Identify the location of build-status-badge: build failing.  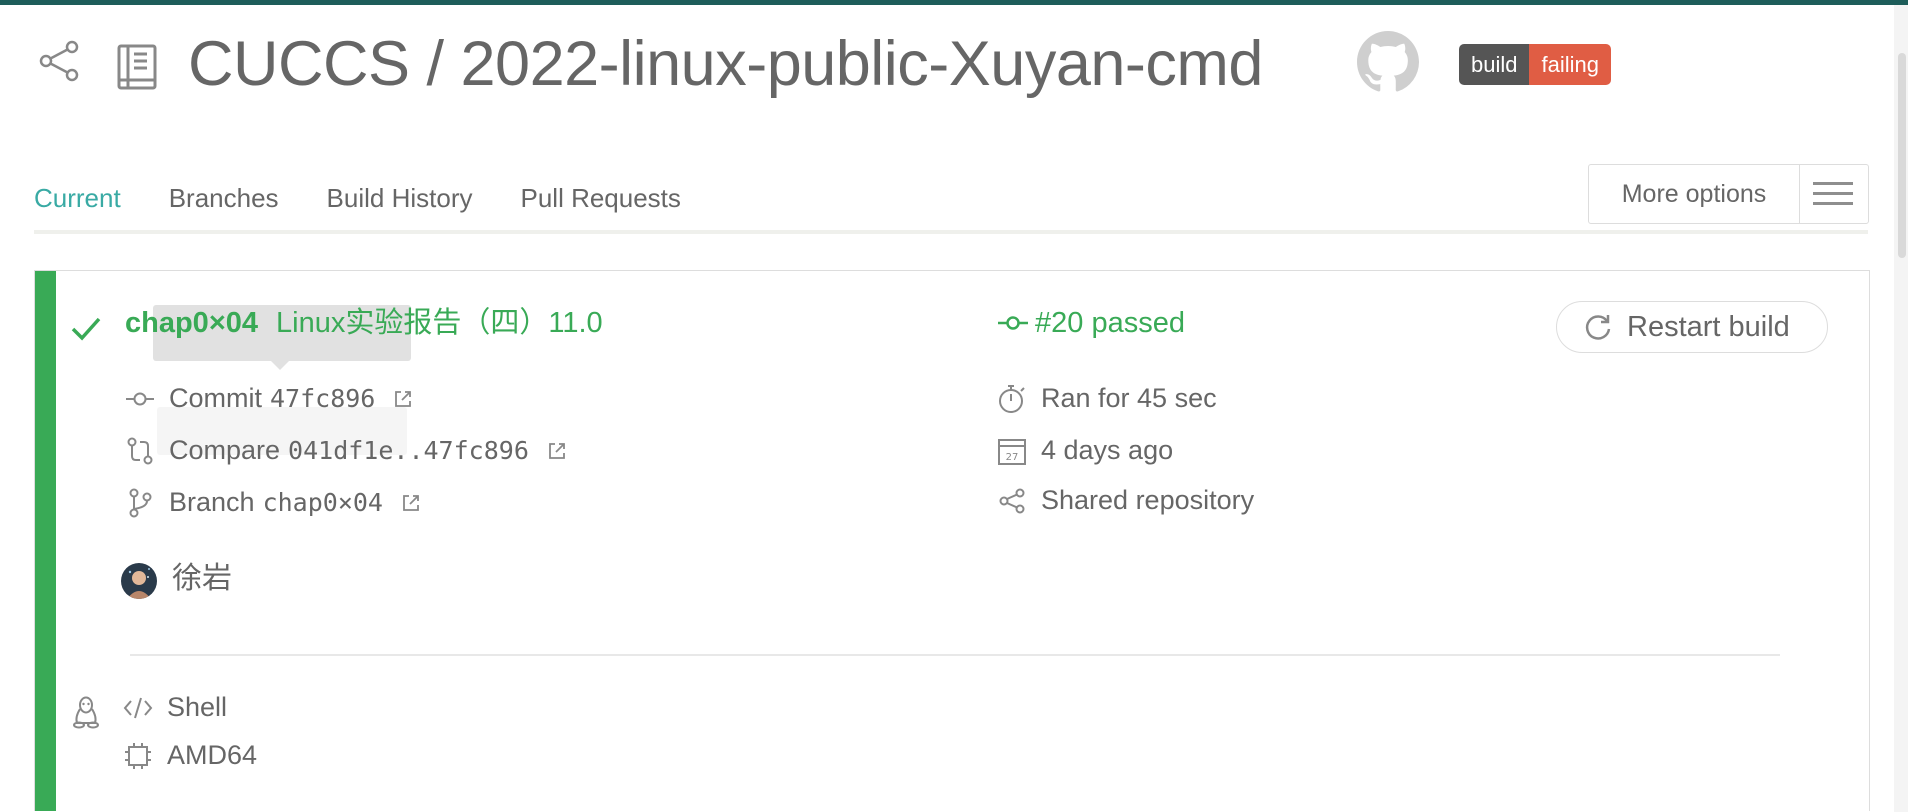
(1535, 64).